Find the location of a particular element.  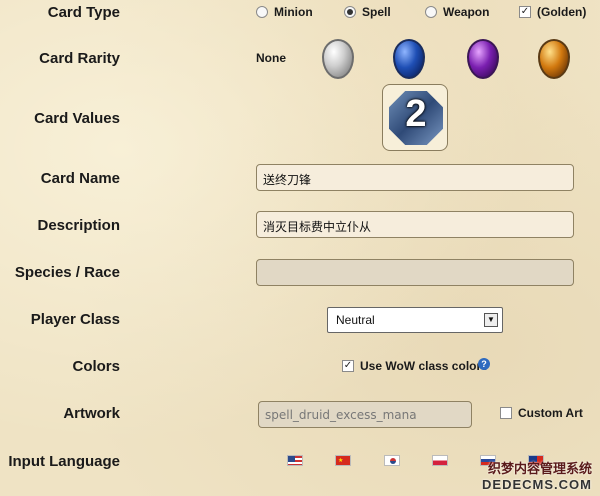

golden-label: (Golden) is located at coordinates (562, 12).